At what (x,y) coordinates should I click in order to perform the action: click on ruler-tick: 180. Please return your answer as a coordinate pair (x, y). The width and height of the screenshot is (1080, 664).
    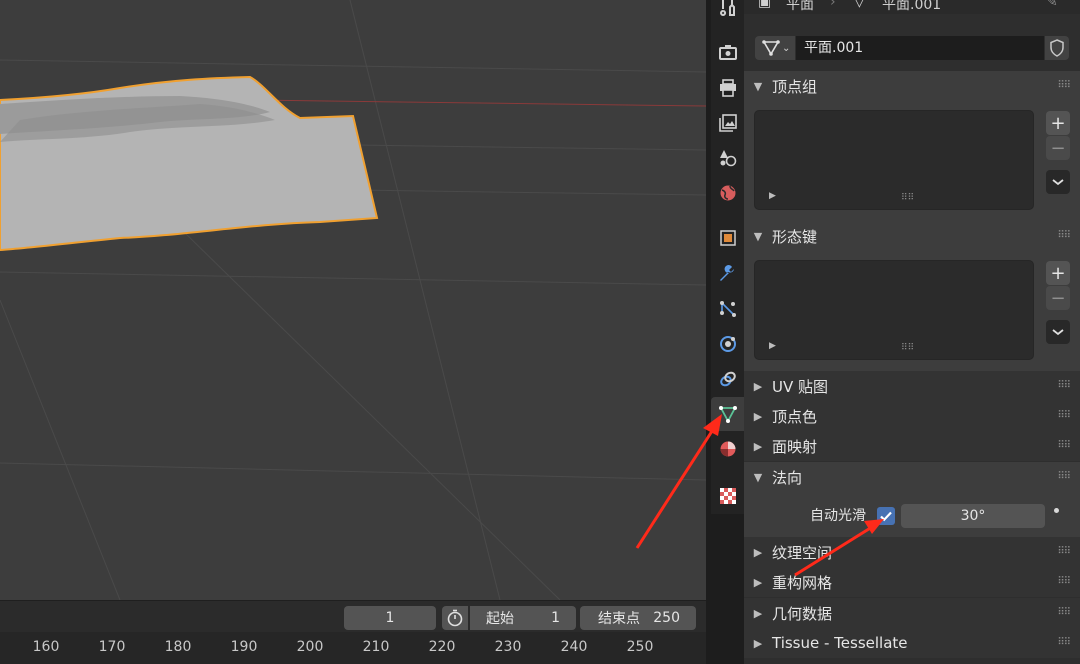
    Looking at the image, I should click on (178, 647).